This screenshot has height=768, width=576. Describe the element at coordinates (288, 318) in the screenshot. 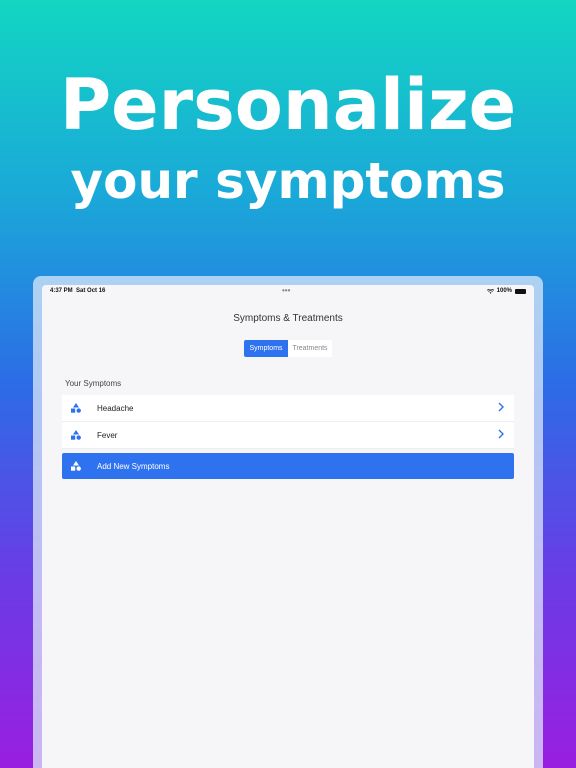

I see `page-title: Symptoms & Treatments` at that location.